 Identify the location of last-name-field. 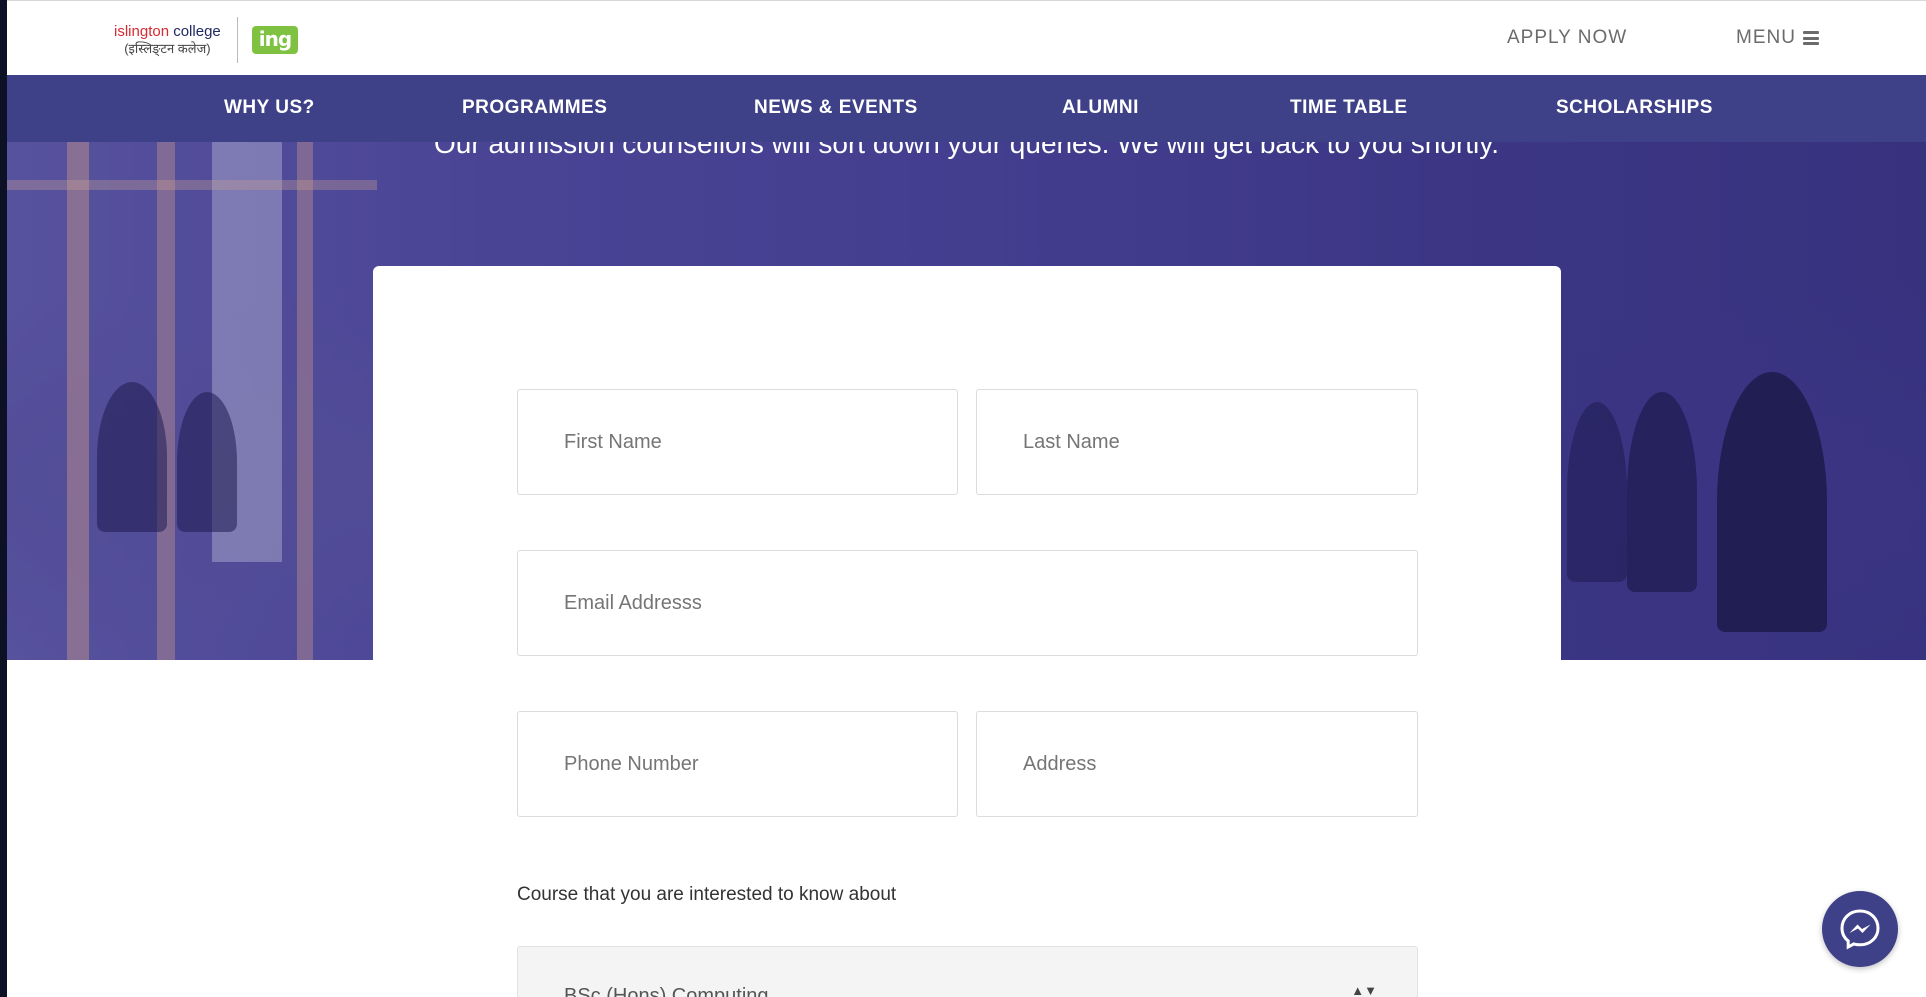
(1197, 442).